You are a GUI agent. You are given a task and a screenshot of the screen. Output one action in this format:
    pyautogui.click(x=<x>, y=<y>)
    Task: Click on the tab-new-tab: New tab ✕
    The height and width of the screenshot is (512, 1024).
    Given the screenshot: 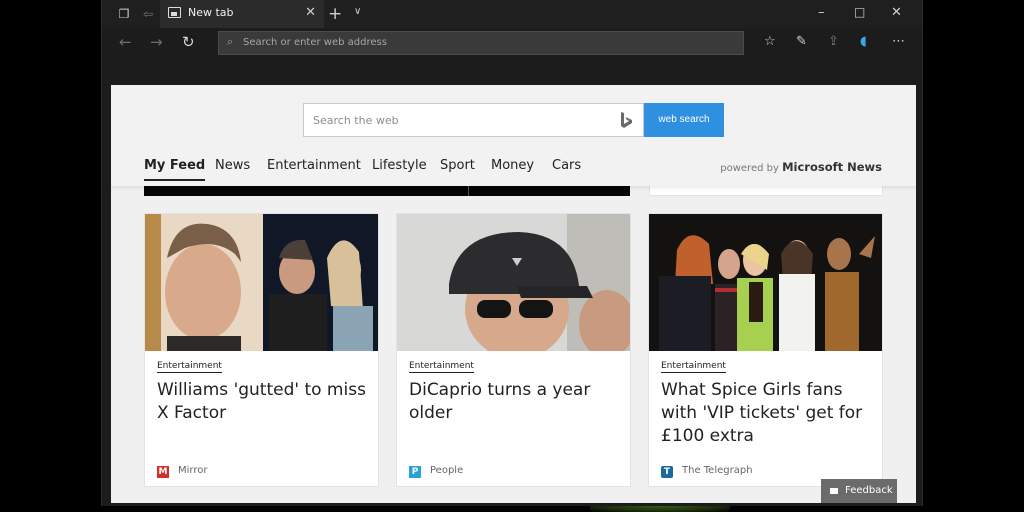 What is the action you would take?
    pyautogui.click(x=242, y=14)
    